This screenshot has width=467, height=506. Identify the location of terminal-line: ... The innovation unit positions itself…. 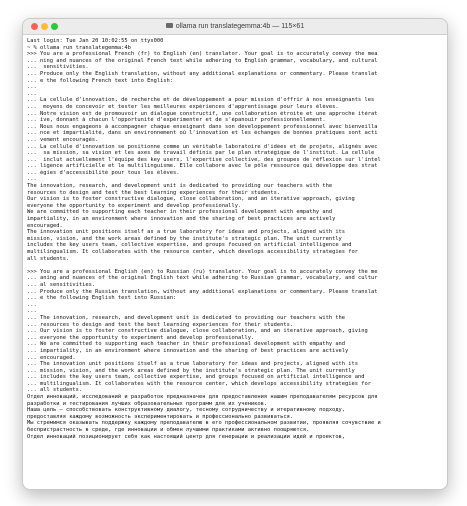
(193, 364).